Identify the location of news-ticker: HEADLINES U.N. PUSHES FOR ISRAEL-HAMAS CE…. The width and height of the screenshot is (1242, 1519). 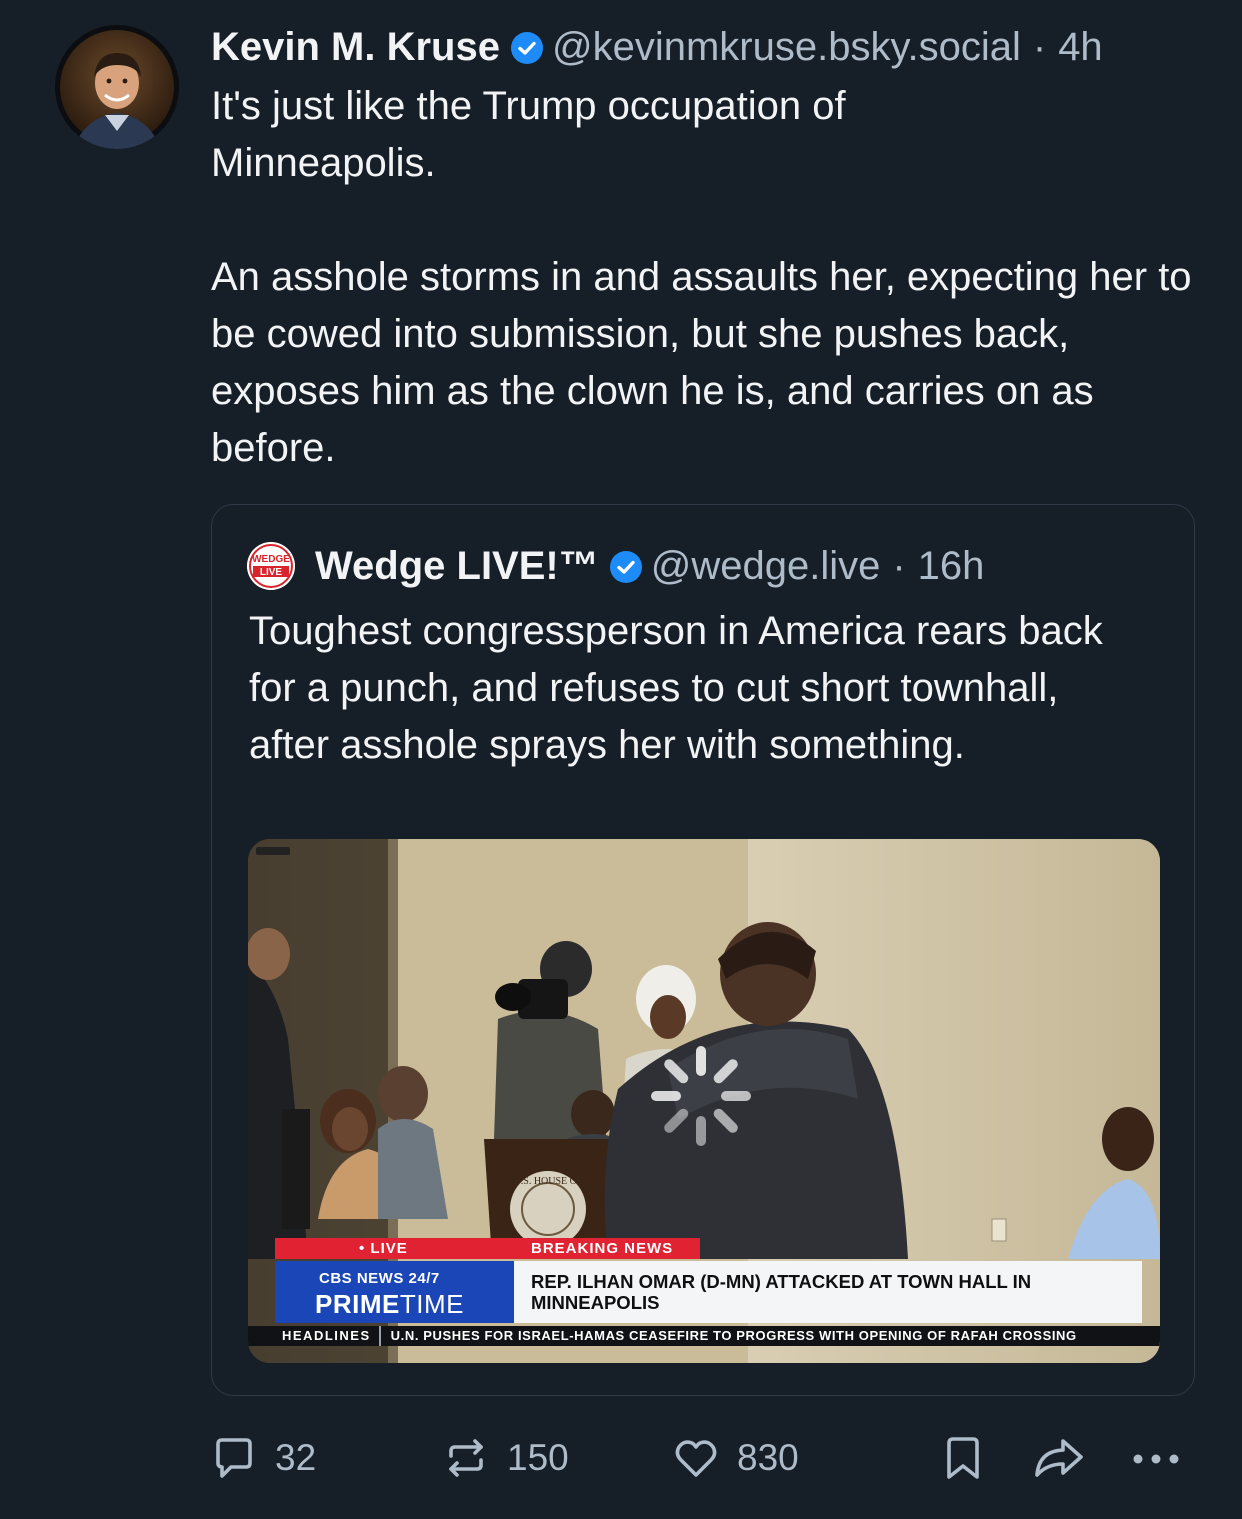
(704, 1336).